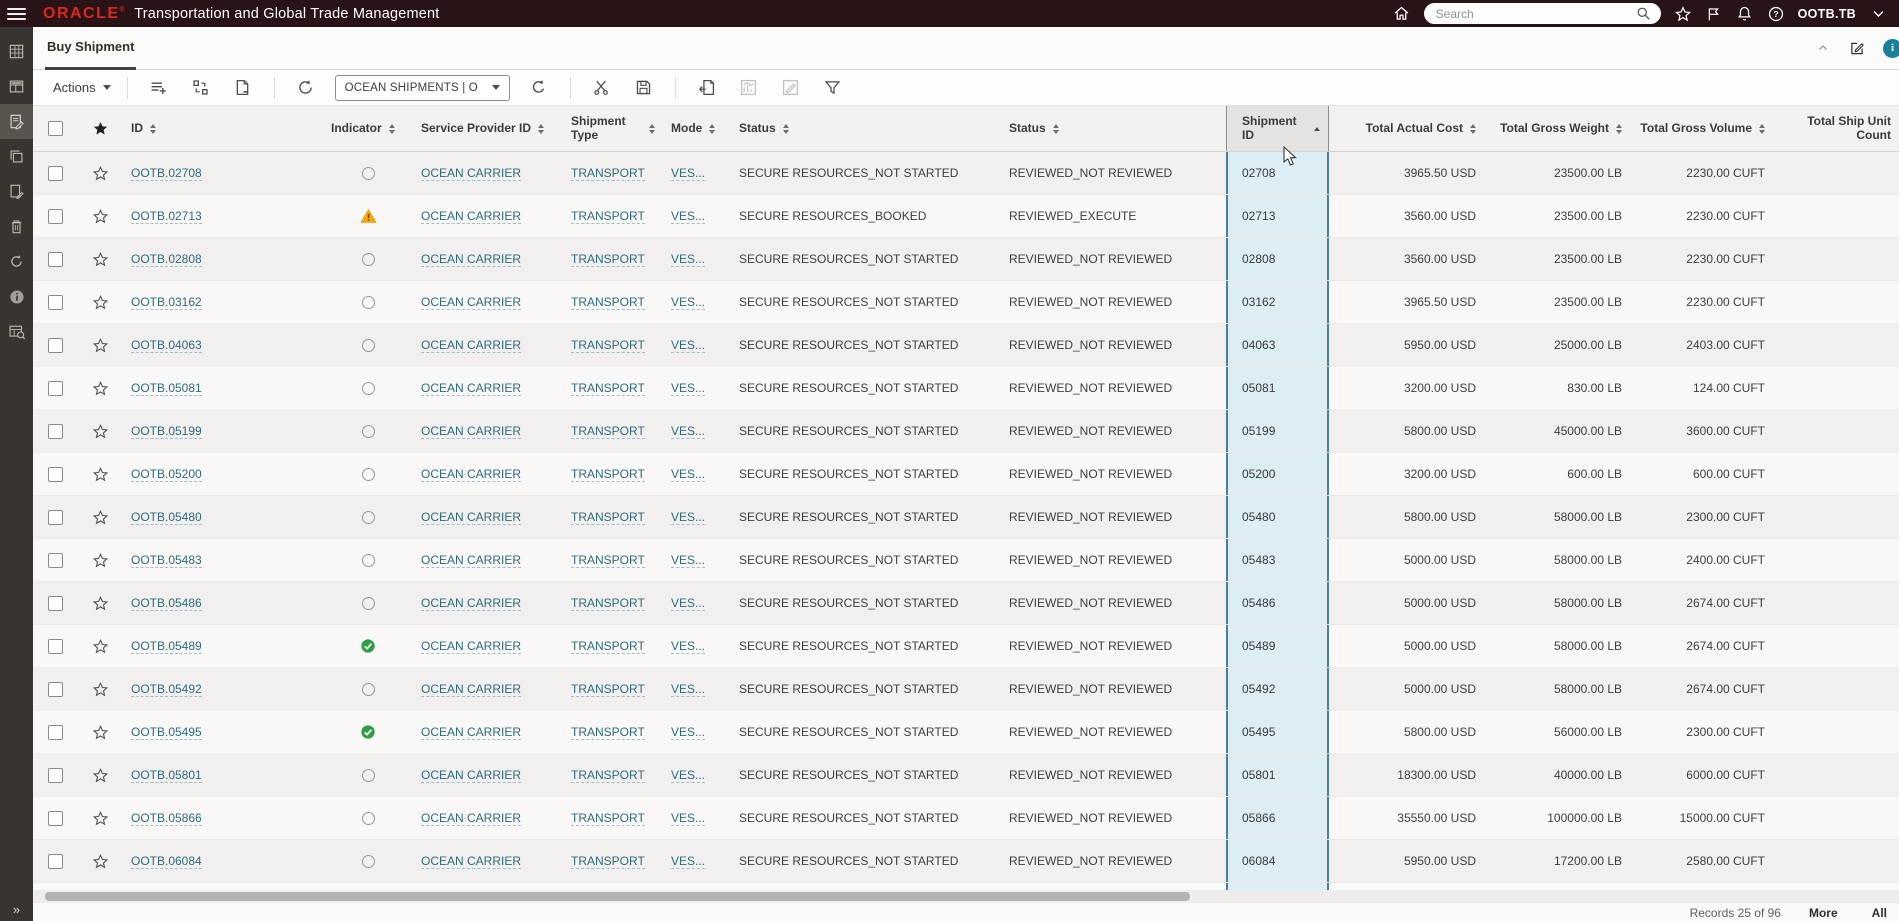 The width and height of the screenshot is (1899, 921). I want to click on id-link: OOTB.05483, so click(166, 560).